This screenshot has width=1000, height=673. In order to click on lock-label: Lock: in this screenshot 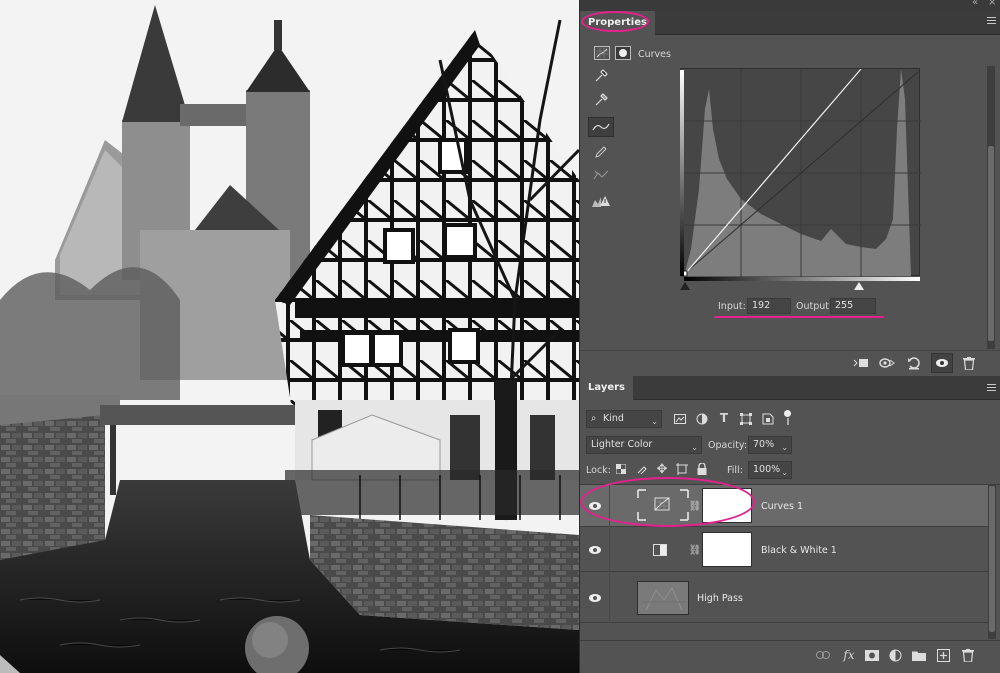, I will do `click(598, 470)`.